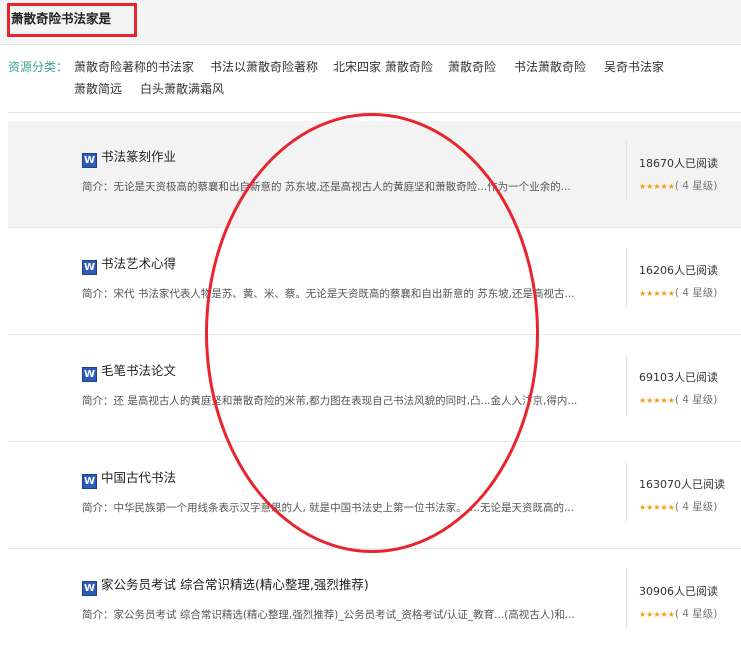  Describe the element at coordinates (182, 89) in the screenshot. I see `category-link: 白头萧散满霜风` at that location.